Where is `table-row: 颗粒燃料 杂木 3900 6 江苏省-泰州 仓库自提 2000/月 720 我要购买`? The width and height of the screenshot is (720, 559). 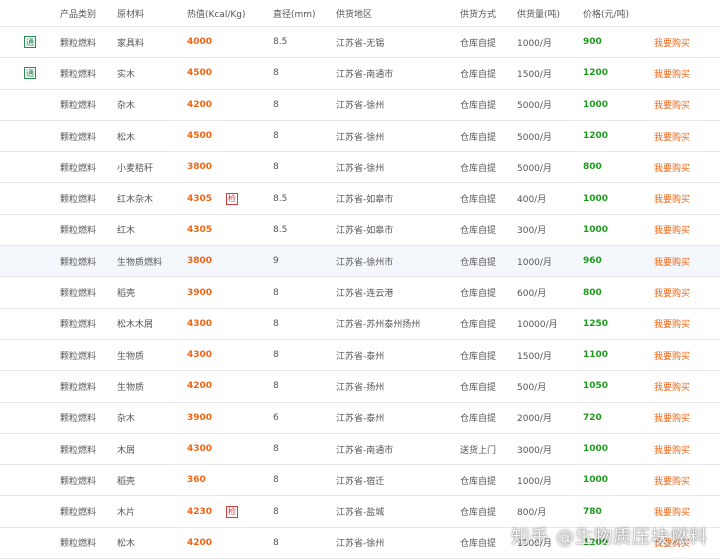 table-row: 颗粒燃料 杂木 3900 6 江苏省-泰州 仓库自提 2000/月 720 我要购买 is located at coordinates (360, 418).